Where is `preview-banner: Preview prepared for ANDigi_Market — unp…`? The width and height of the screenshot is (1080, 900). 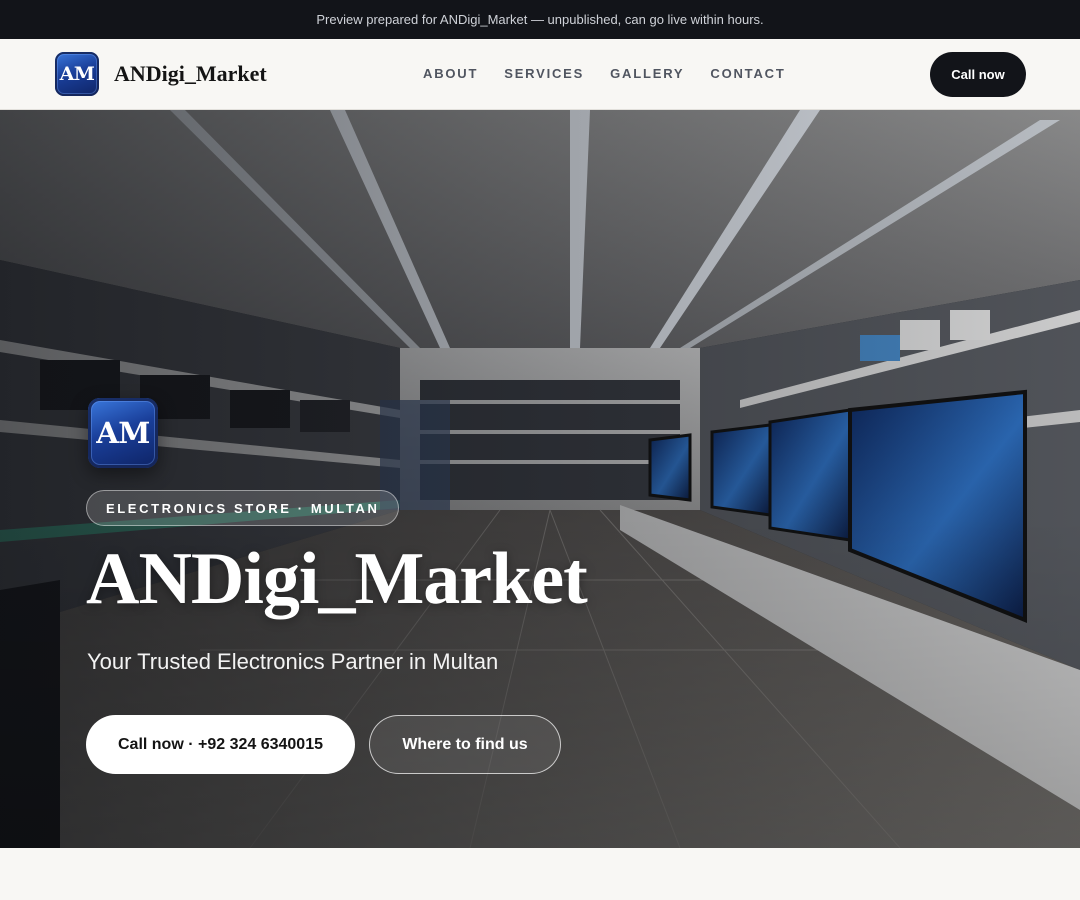 preview-banner: Preview prepared for ANDigi_Market — unp… is located at coordinates (540, 19).